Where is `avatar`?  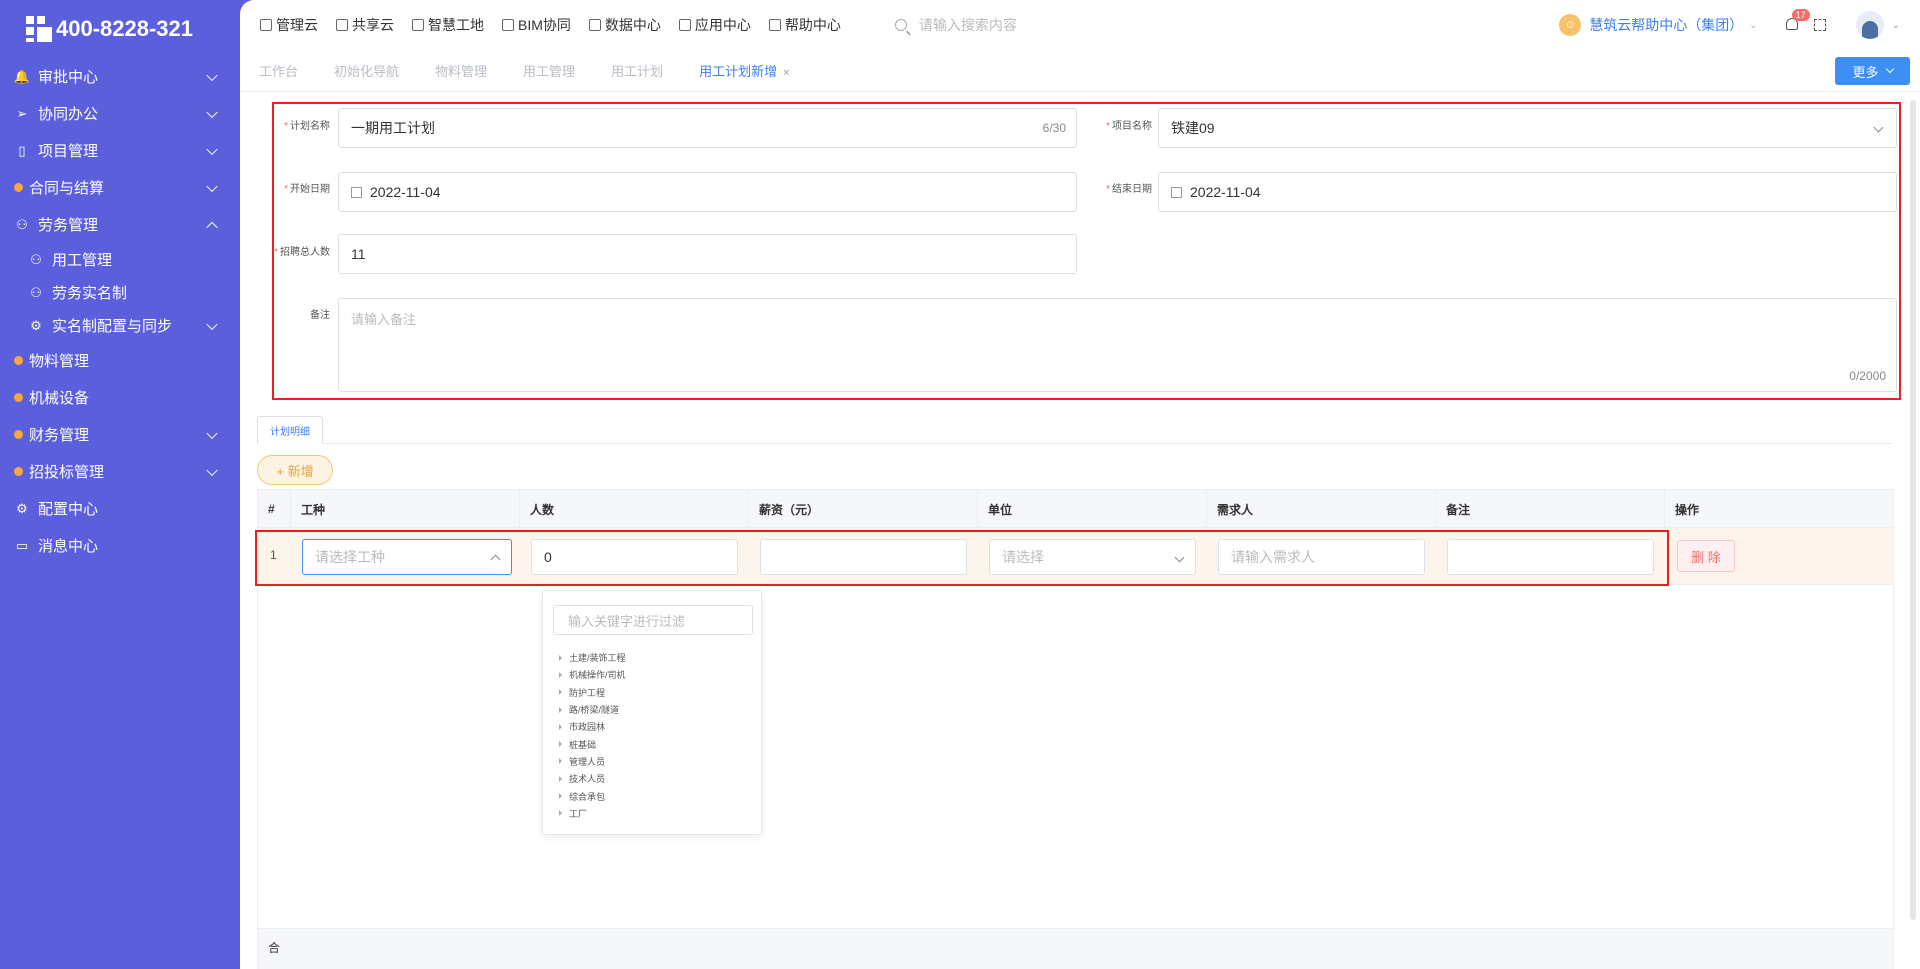 avatar is located at coordinates (1869, 25).